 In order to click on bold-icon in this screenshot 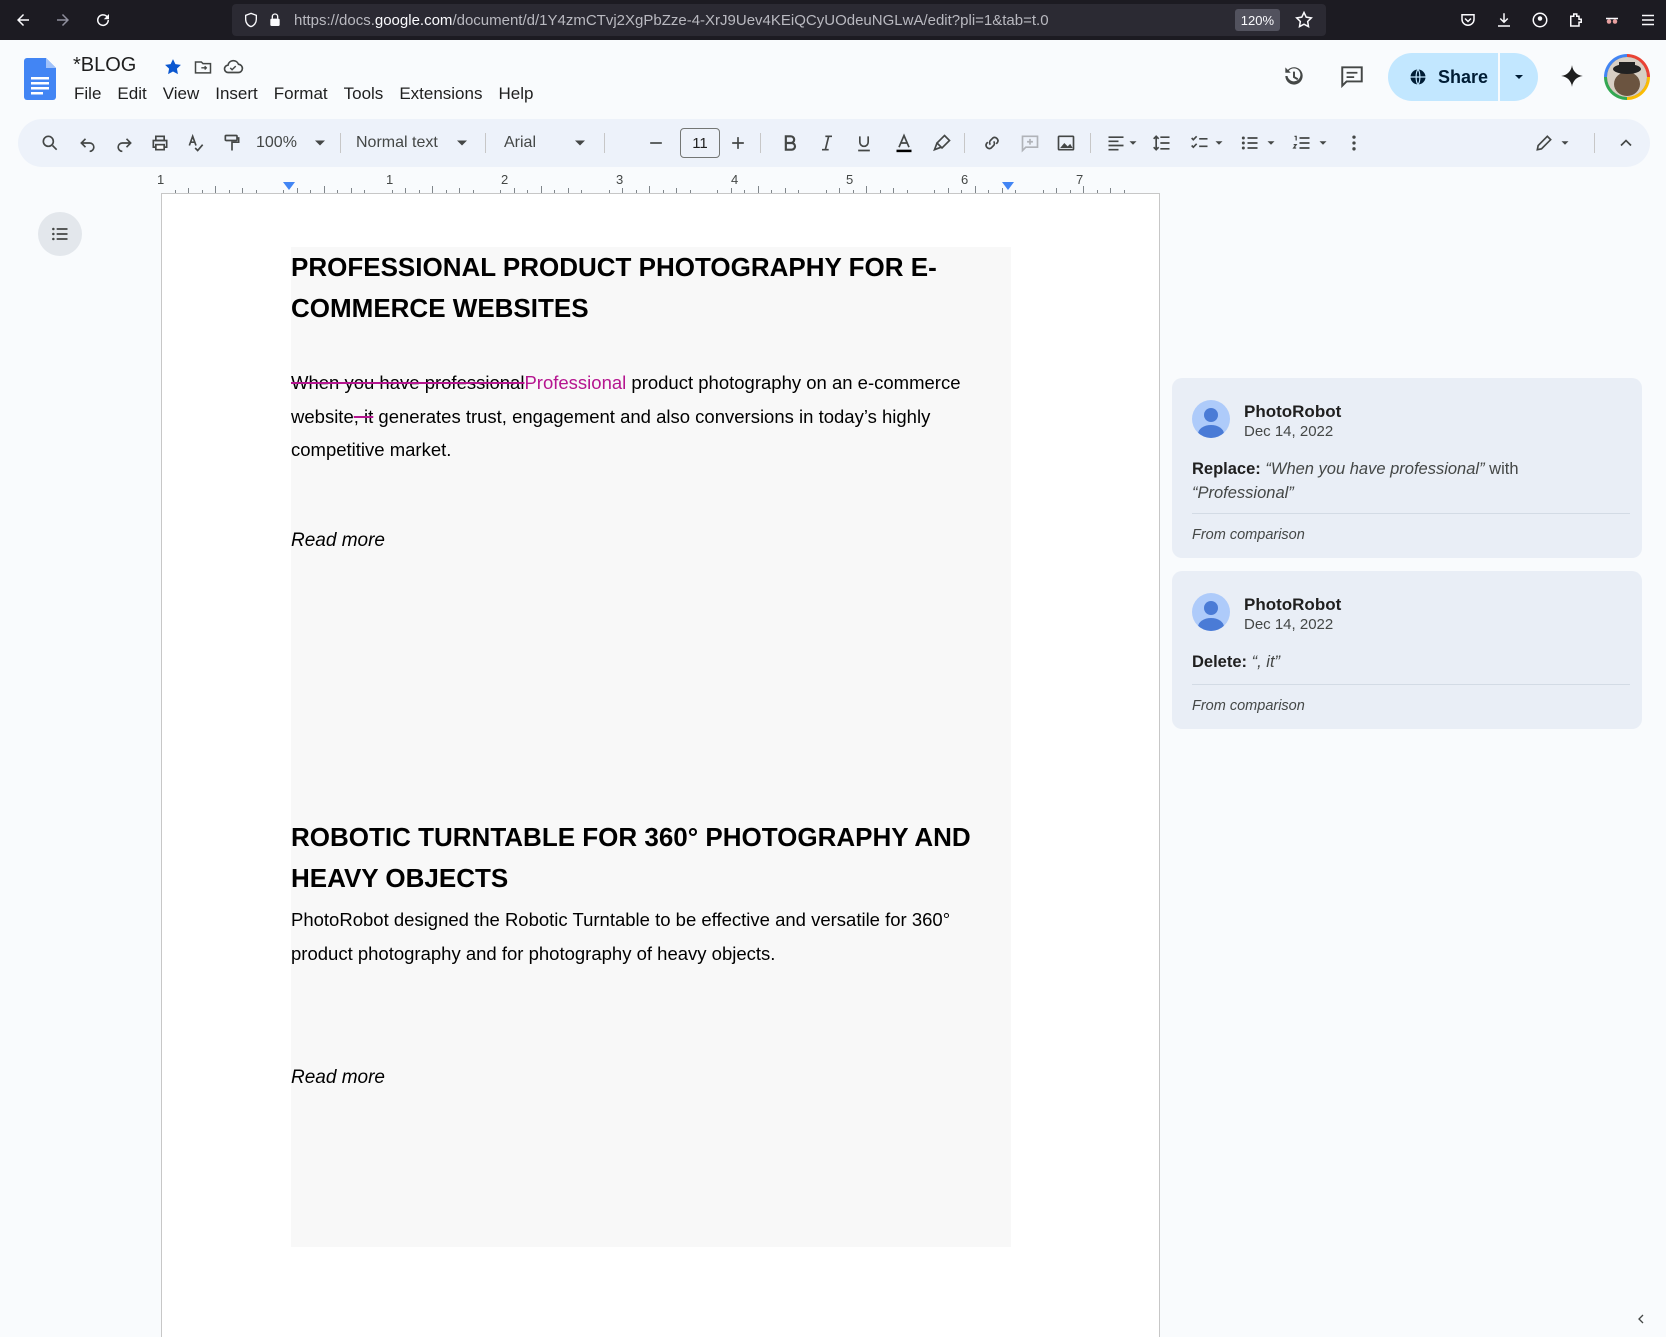, I will do `click(790, 143)`.